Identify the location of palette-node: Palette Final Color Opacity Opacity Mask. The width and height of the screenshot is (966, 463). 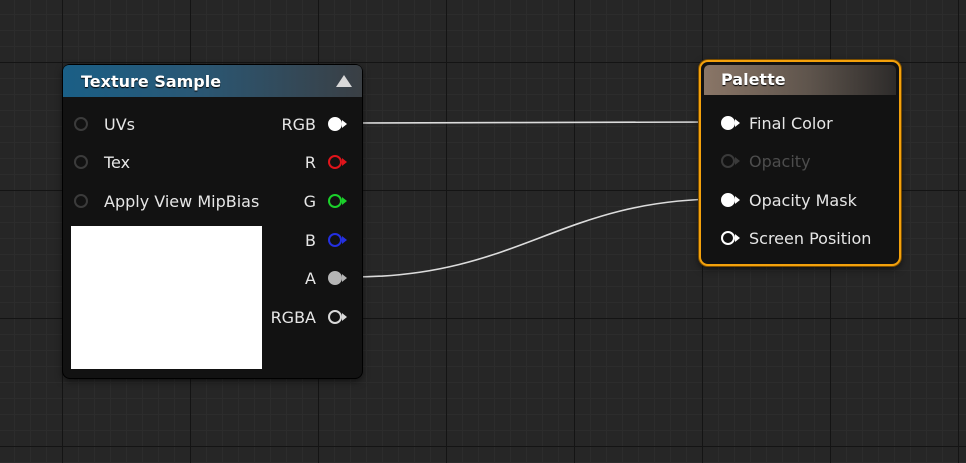
(800, 163).